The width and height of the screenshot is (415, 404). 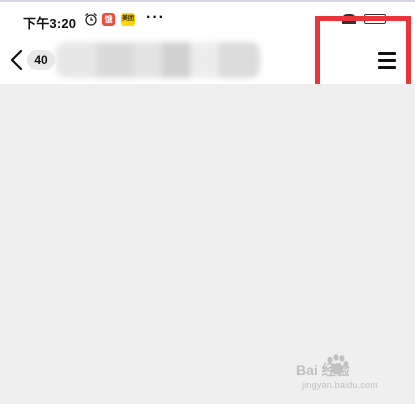 I want to click on battery-icon, so click(x=375, y=19).